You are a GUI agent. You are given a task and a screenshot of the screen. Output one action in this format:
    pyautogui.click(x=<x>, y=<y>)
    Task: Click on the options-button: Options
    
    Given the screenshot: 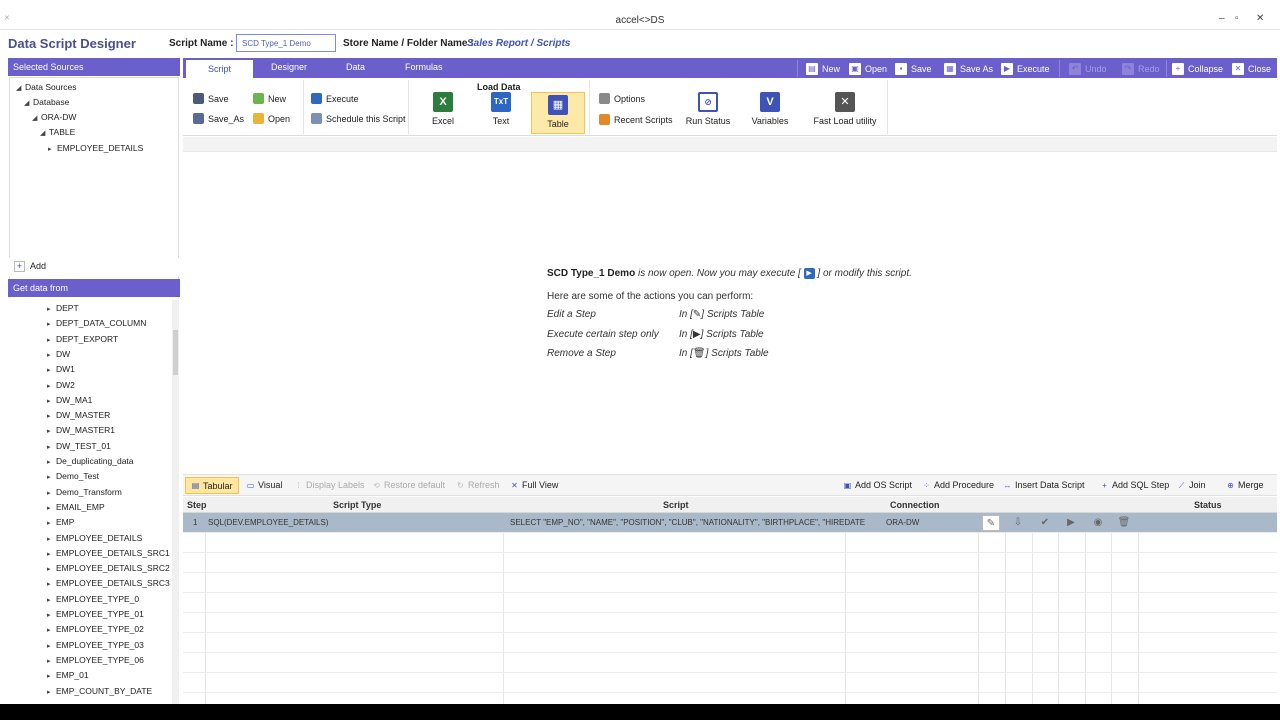 What is the action you would take?
    pyautogui.click(x=622, y=98)
    